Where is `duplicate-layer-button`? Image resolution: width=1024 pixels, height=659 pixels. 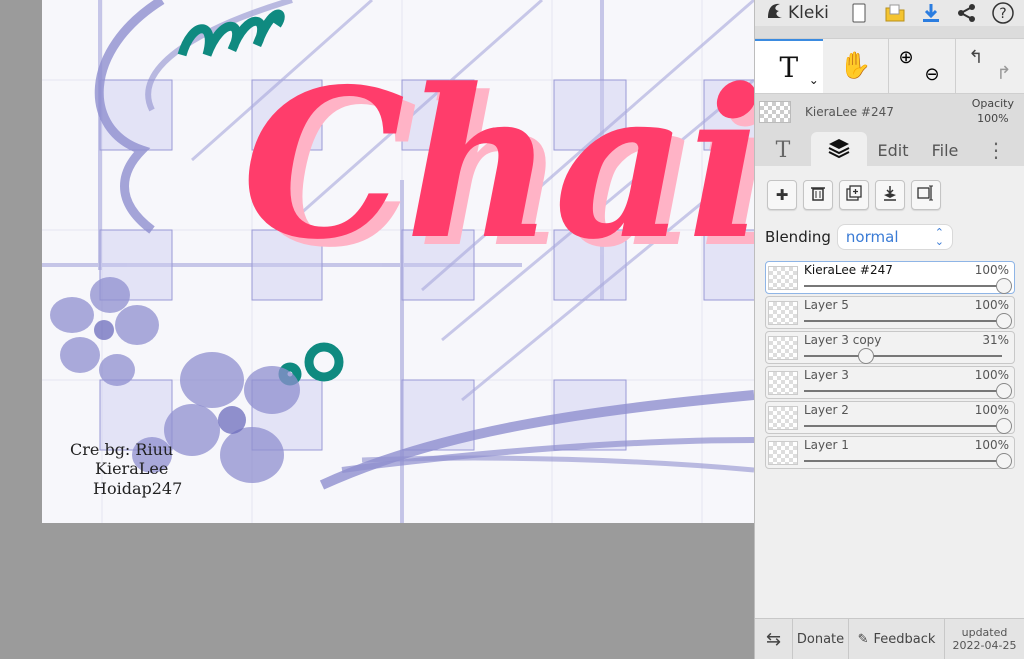 duplicate-layer-button is located at coordinates (854, 195).